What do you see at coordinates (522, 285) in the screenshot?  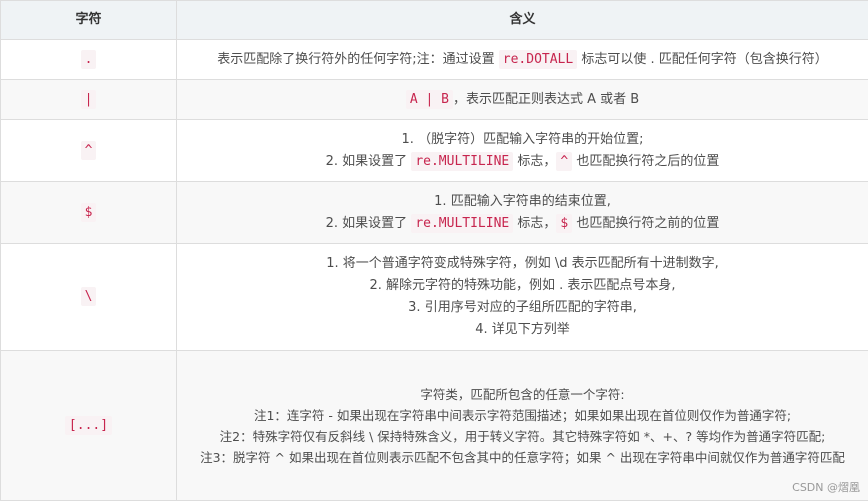 I see `meaning-line: 2. 解除元字符的特殊功能，例如 . 表示匹配点号本身,` at bounding box center [522, 285].